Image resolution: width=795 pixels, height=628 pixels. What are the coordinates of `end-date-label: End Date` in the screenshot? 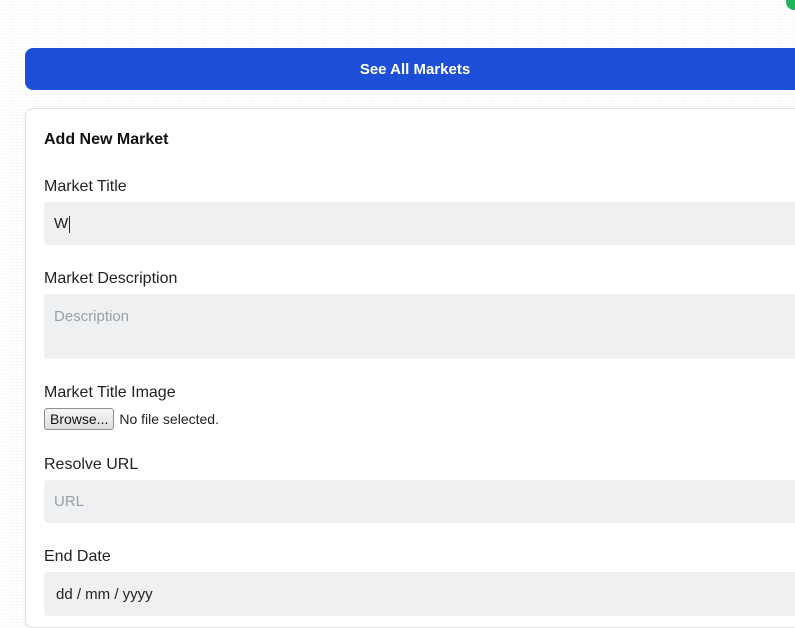 It's located at (77, 556).